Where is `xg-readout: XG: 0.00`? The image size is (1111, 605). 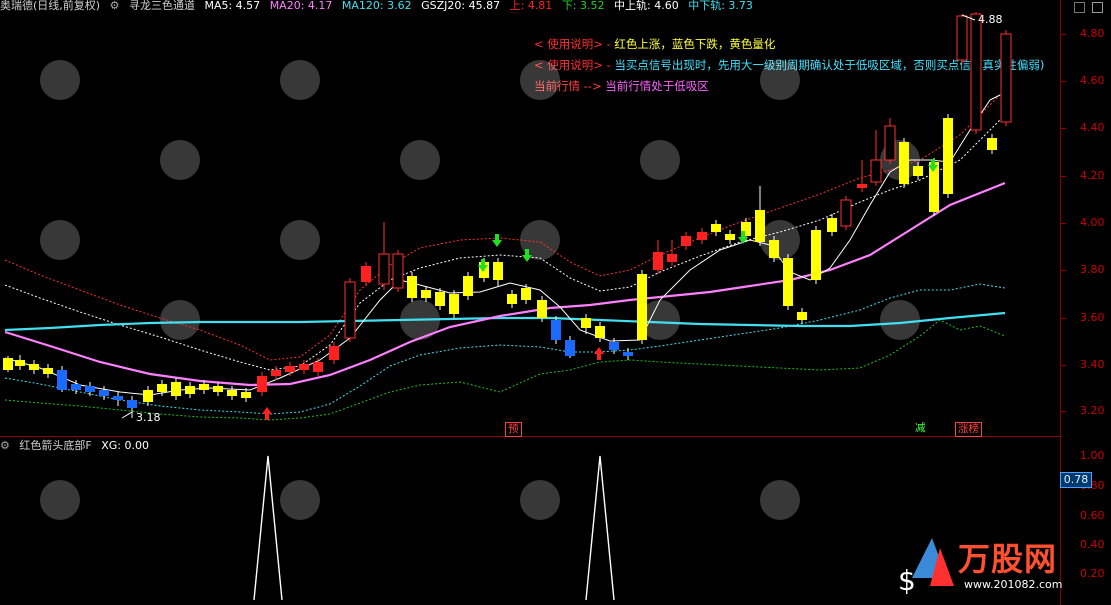
xg-readout: XG: 0.00 is located at coordinates (125, 445).